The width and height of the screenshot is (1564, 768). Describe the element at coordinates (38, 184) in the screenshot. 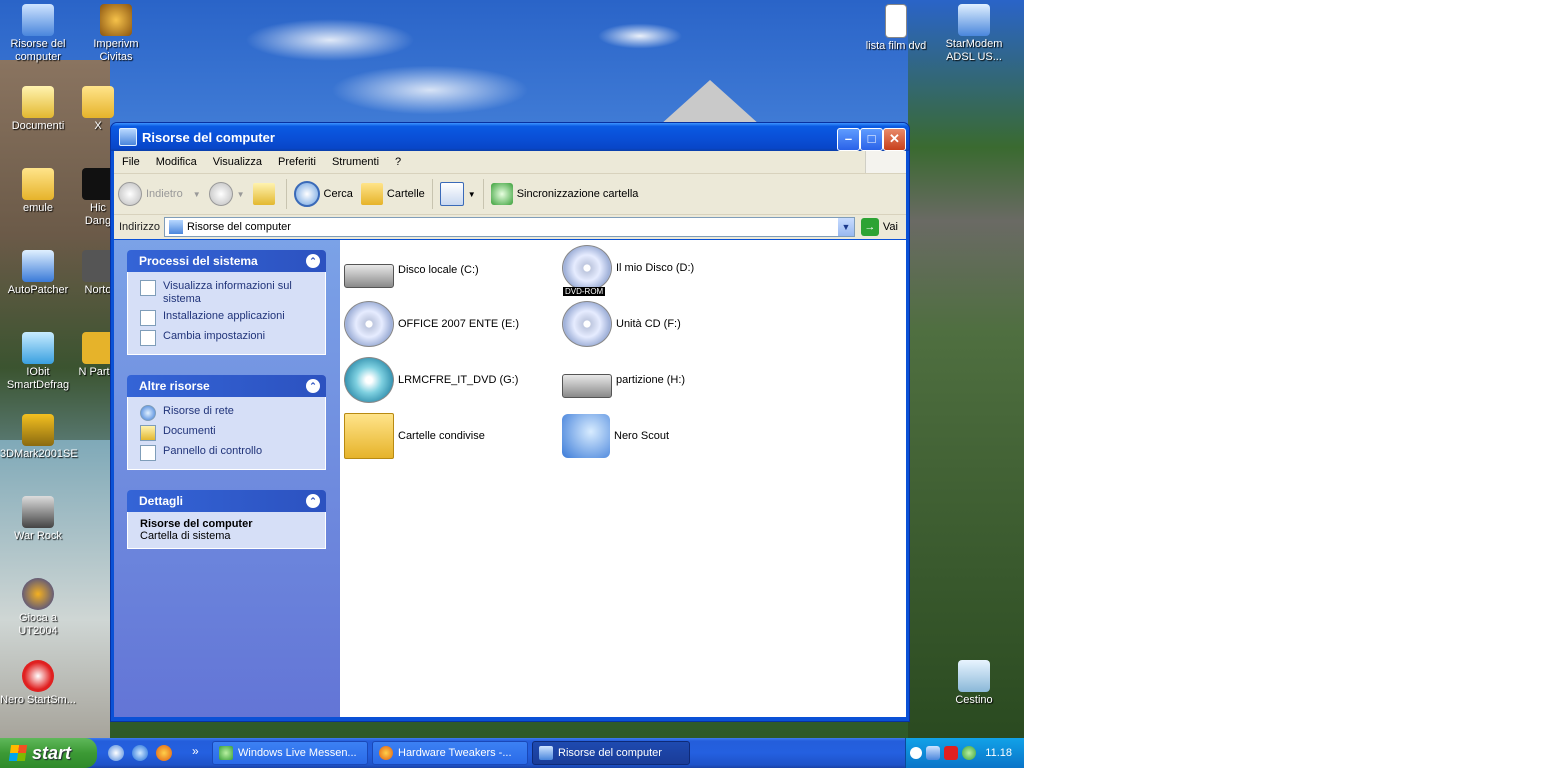

I see `folder-icon` at that location.